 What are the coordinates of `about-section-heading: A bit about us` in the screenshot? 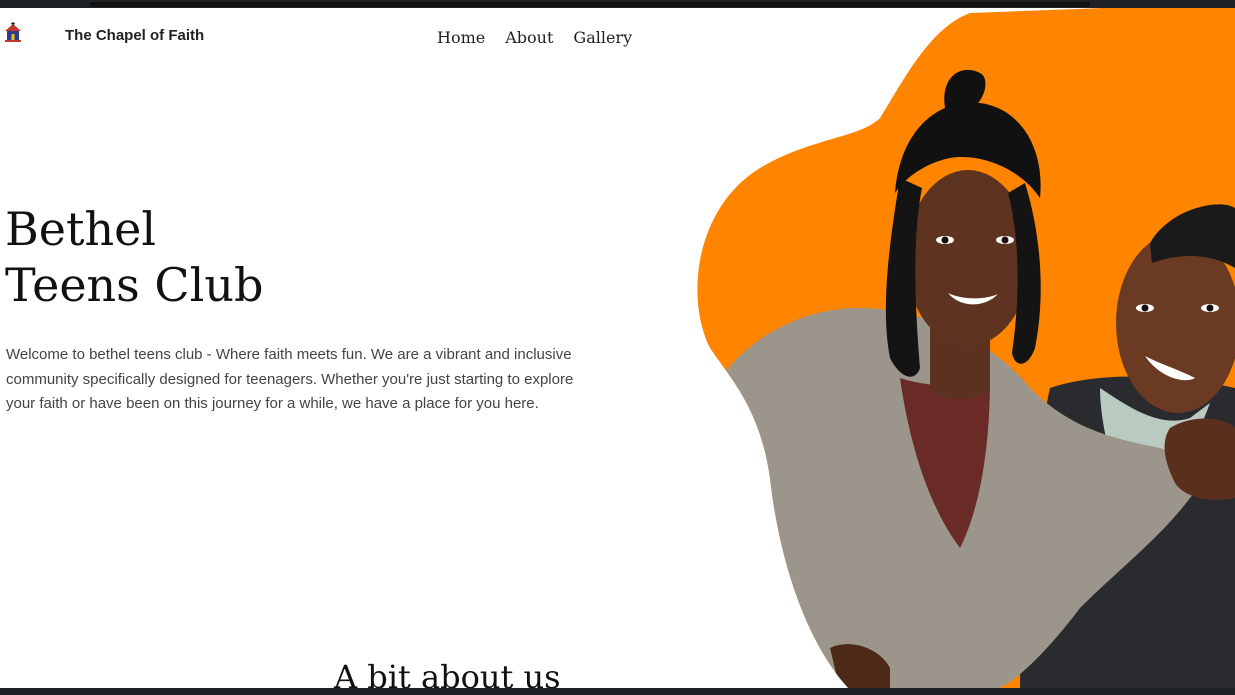 It's located at (447, 674).